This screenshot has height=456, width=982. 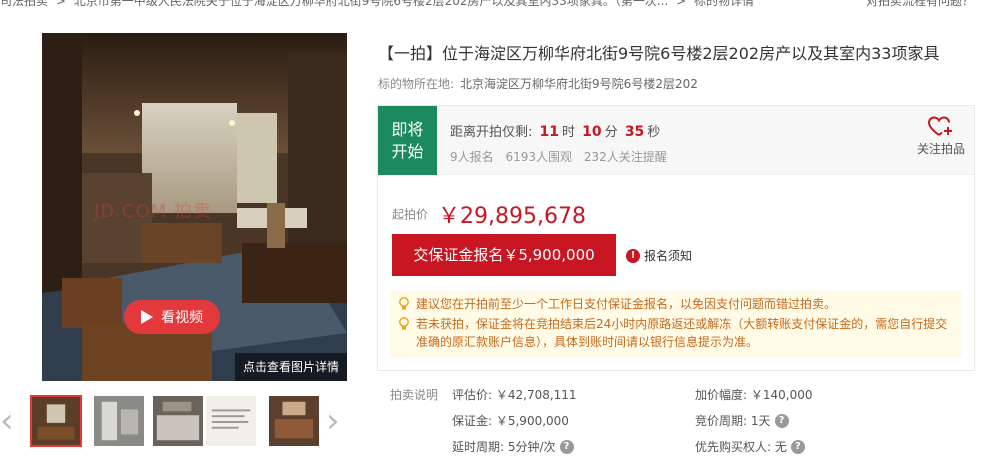 What do you see at coordinates (414, 395) in the screenshot?
I see `auction-info-label: 拍卖说明` at bounding box center [414, 395].